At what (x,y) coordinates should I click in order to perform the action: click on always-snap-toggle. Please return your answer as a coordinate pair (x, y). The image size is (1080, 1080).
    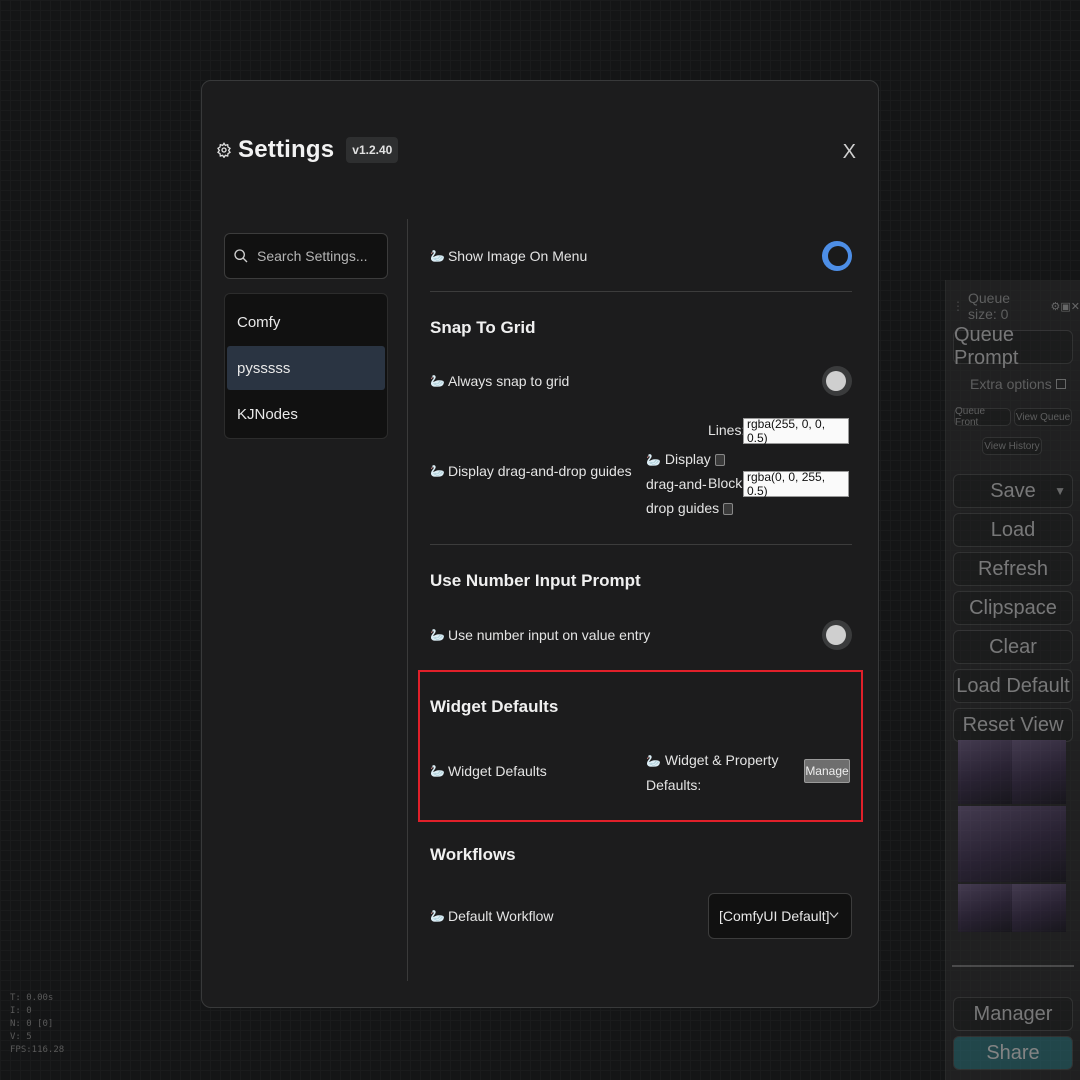
    Looking at the image, I should click on (837, 381).